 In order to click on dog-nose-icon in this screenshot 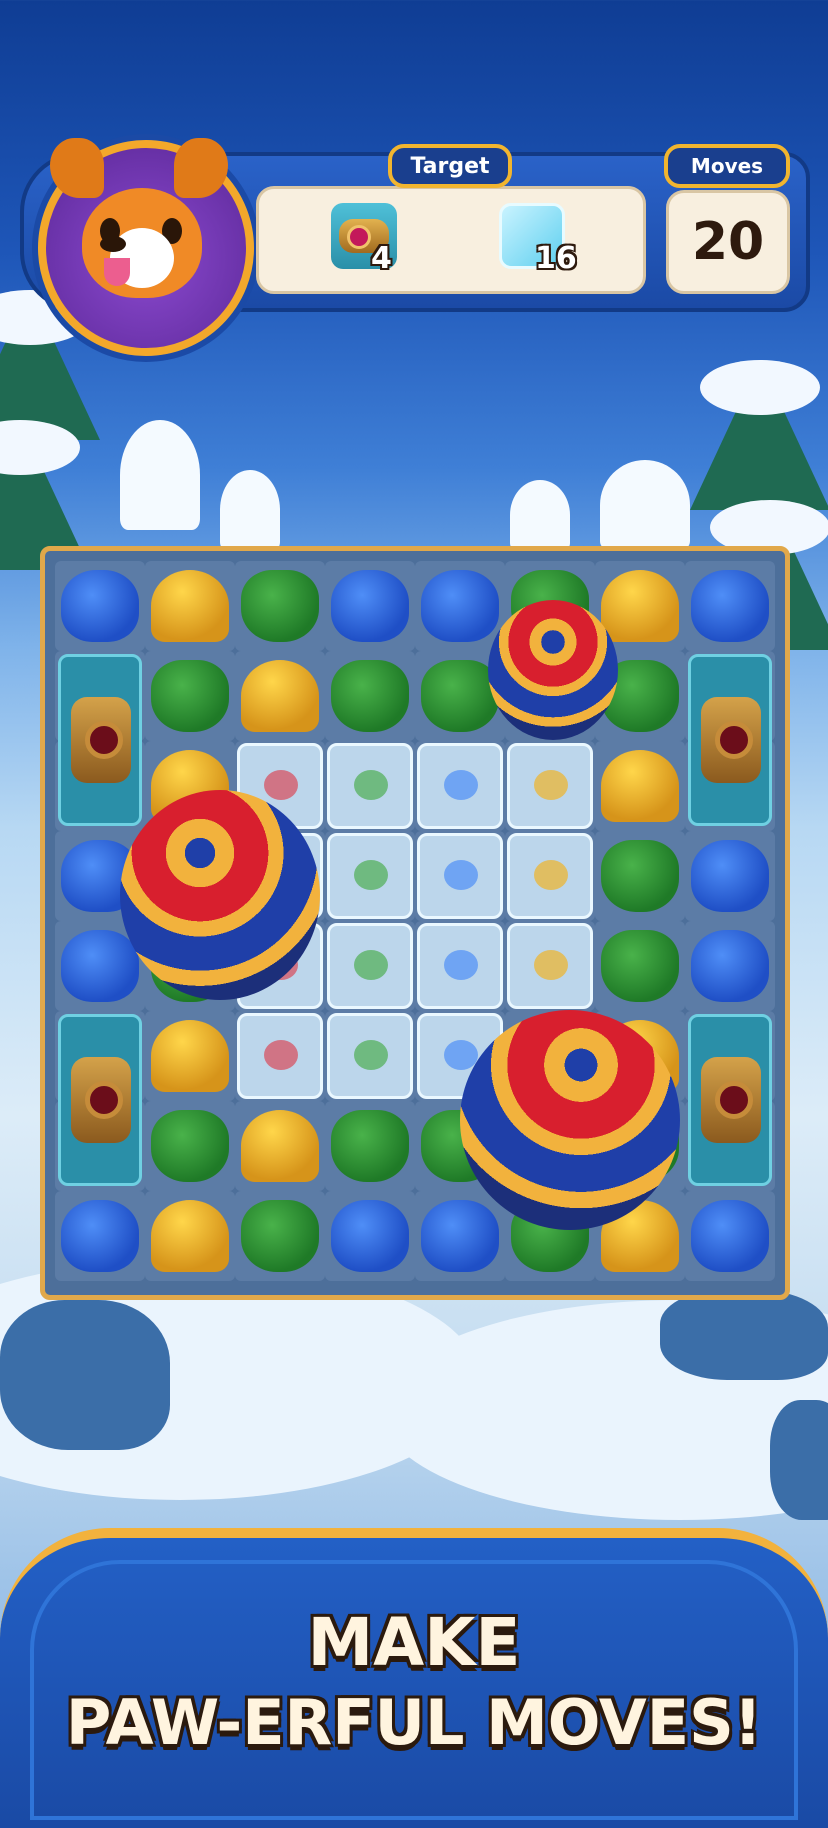, I will do `click(113, 244)`.